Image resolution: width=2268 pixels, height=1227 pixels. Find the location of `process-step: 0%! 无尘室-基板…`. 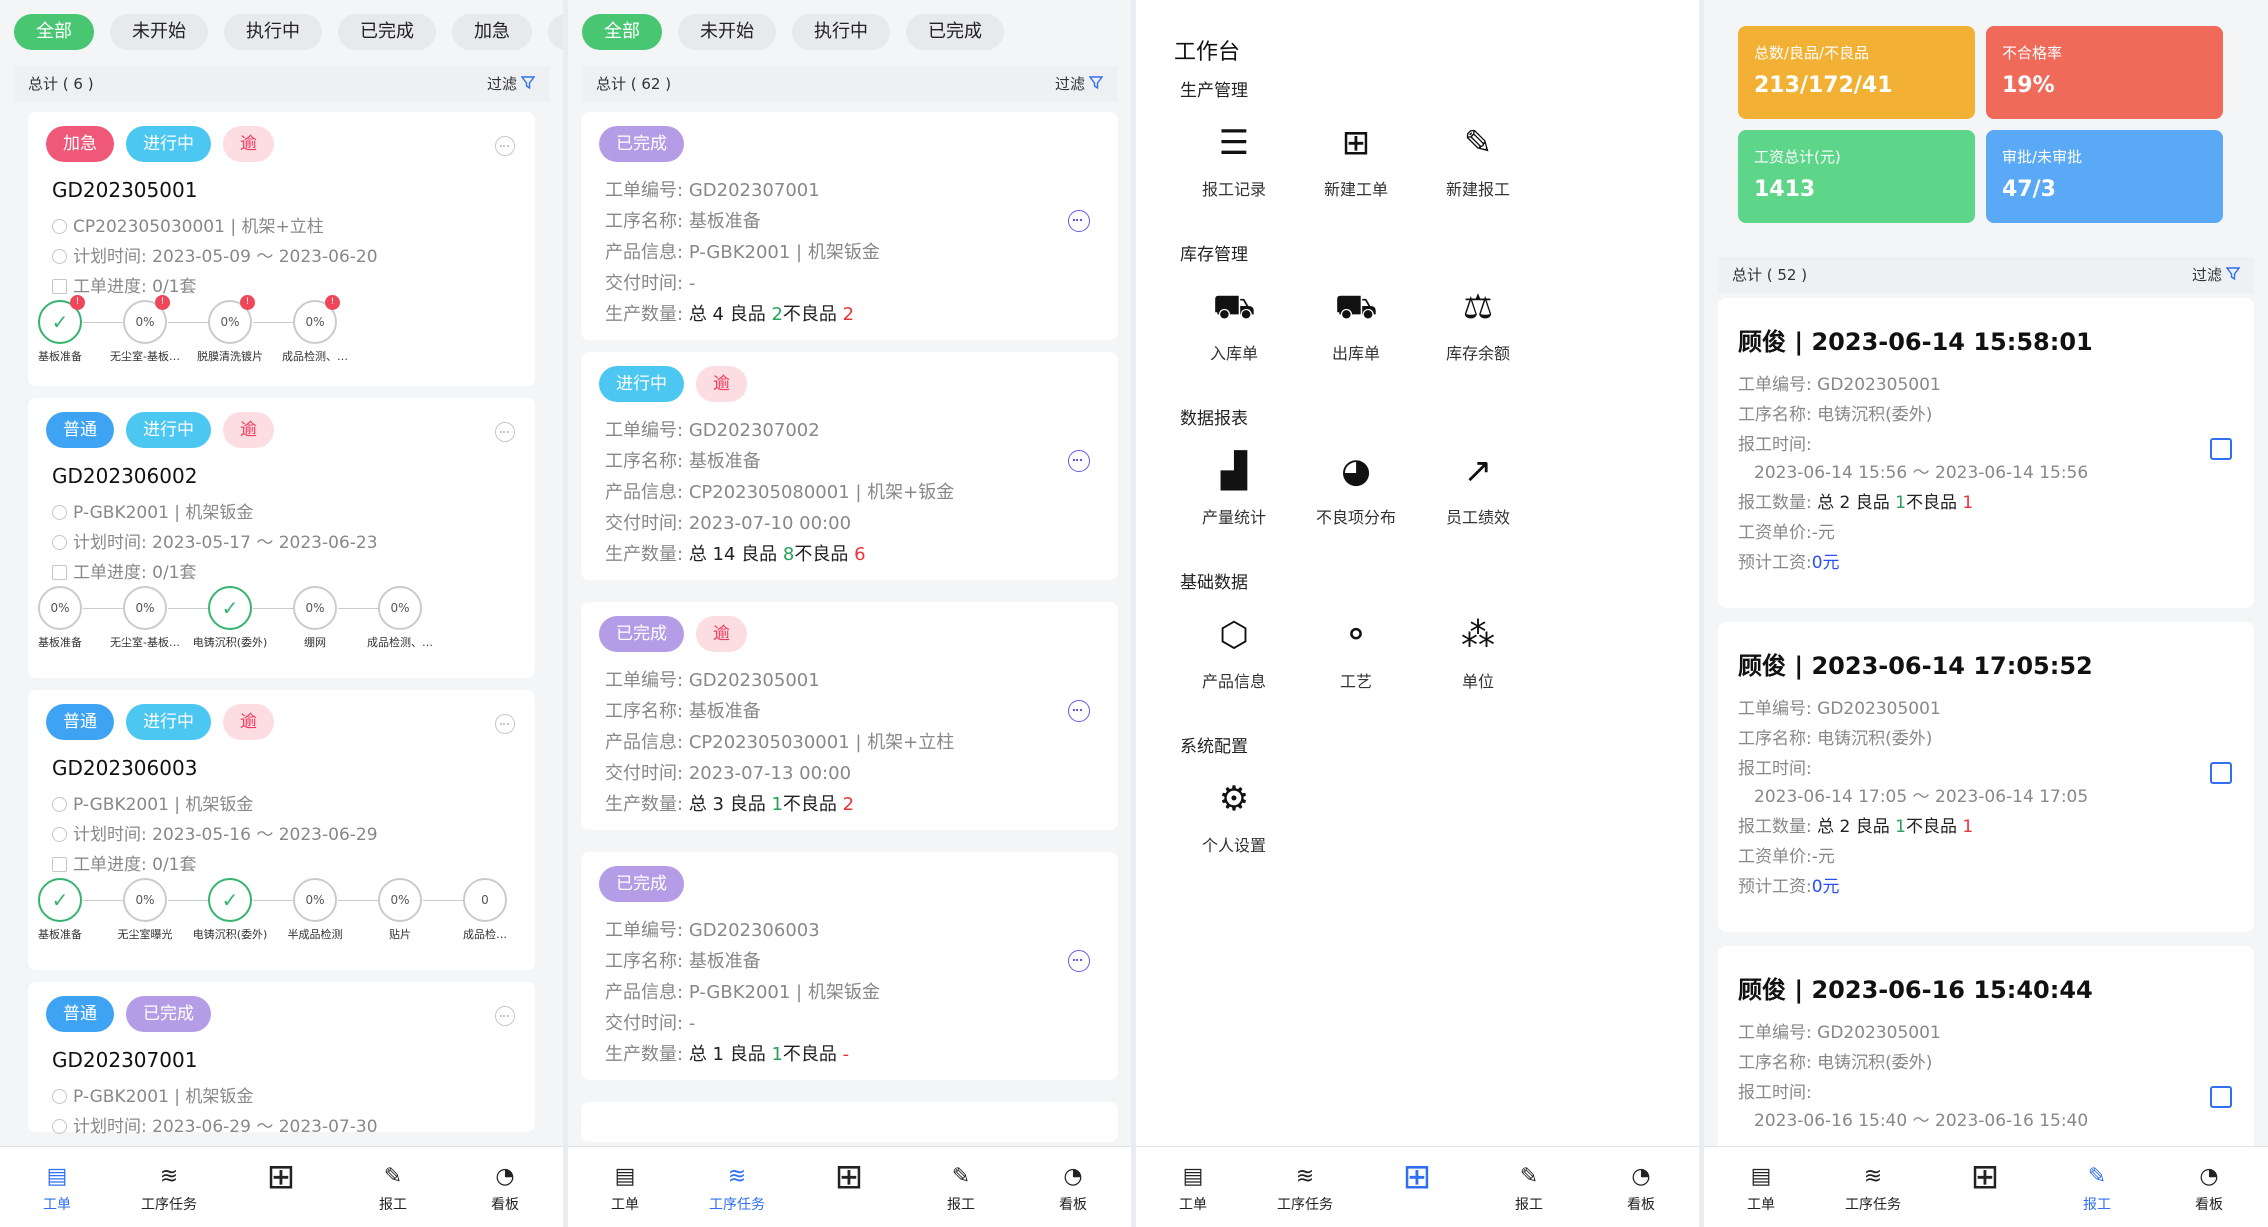

process-step: 0%! 无尘室-基板… is located at coordinates (145, 329).